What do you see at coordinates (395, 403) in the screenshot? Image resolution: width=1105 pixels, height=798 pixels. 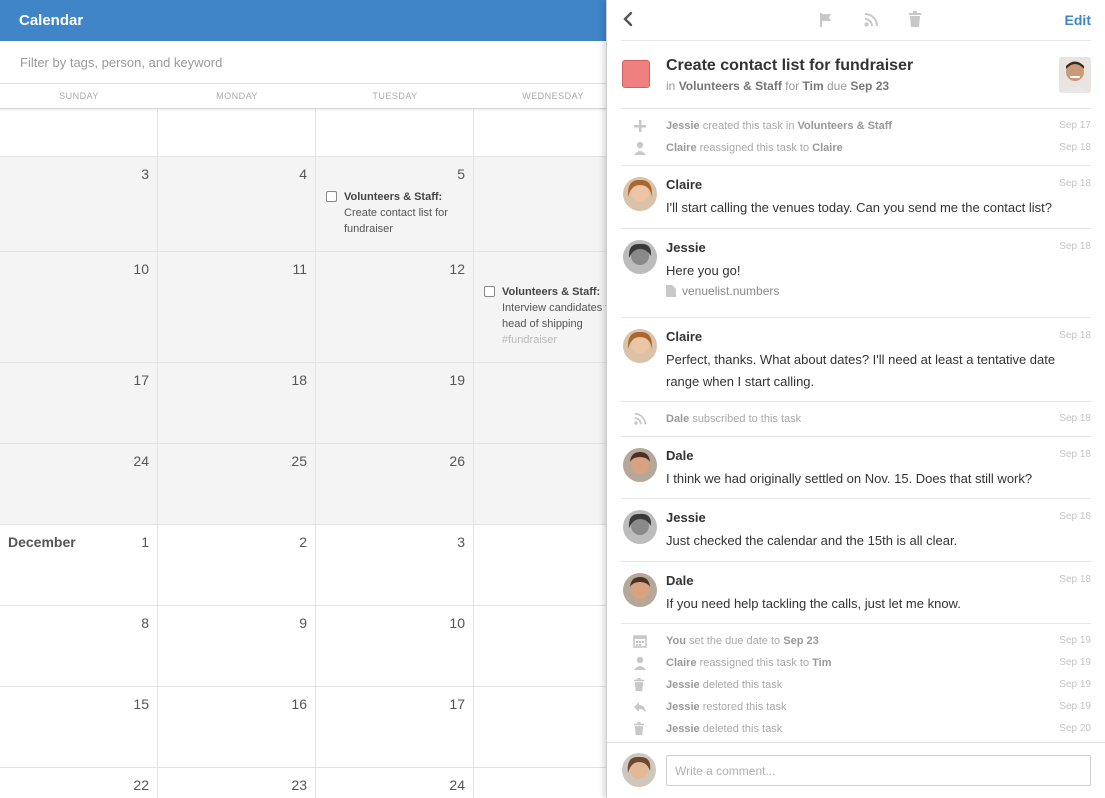 I see `calendar-day: 19` at bounding box center [395, 403].